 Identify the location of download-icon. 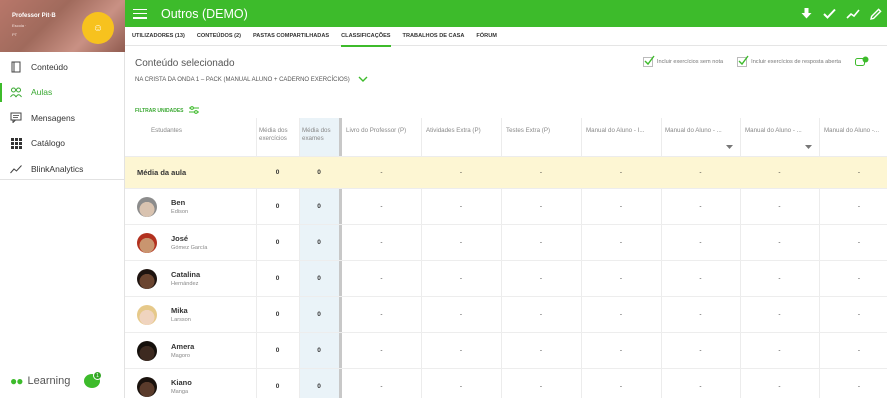
(806, 13).